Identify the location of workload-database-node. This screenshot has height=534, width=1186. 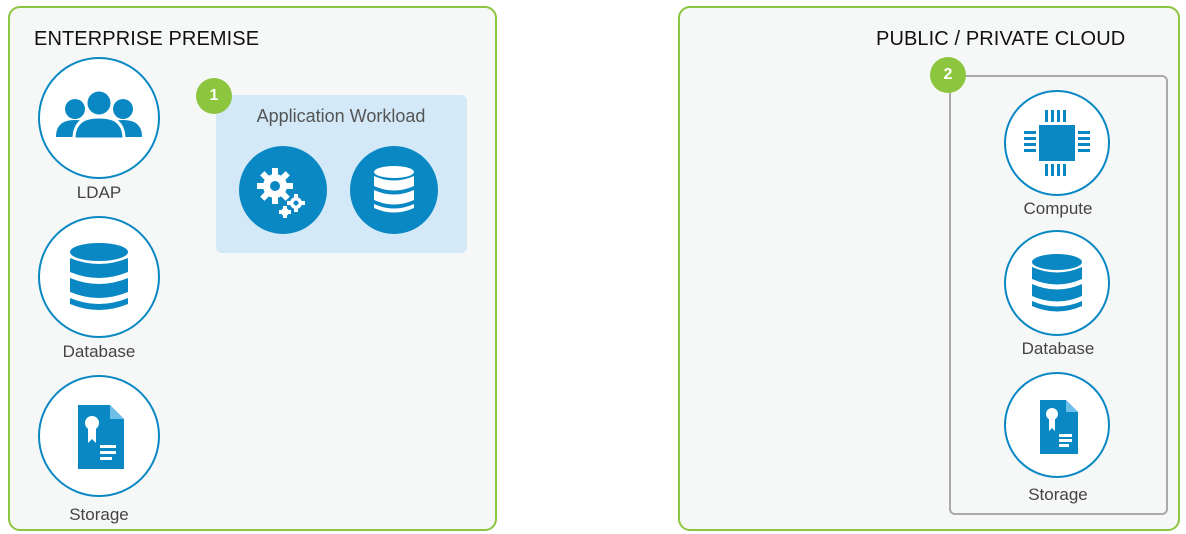
(394, 190).